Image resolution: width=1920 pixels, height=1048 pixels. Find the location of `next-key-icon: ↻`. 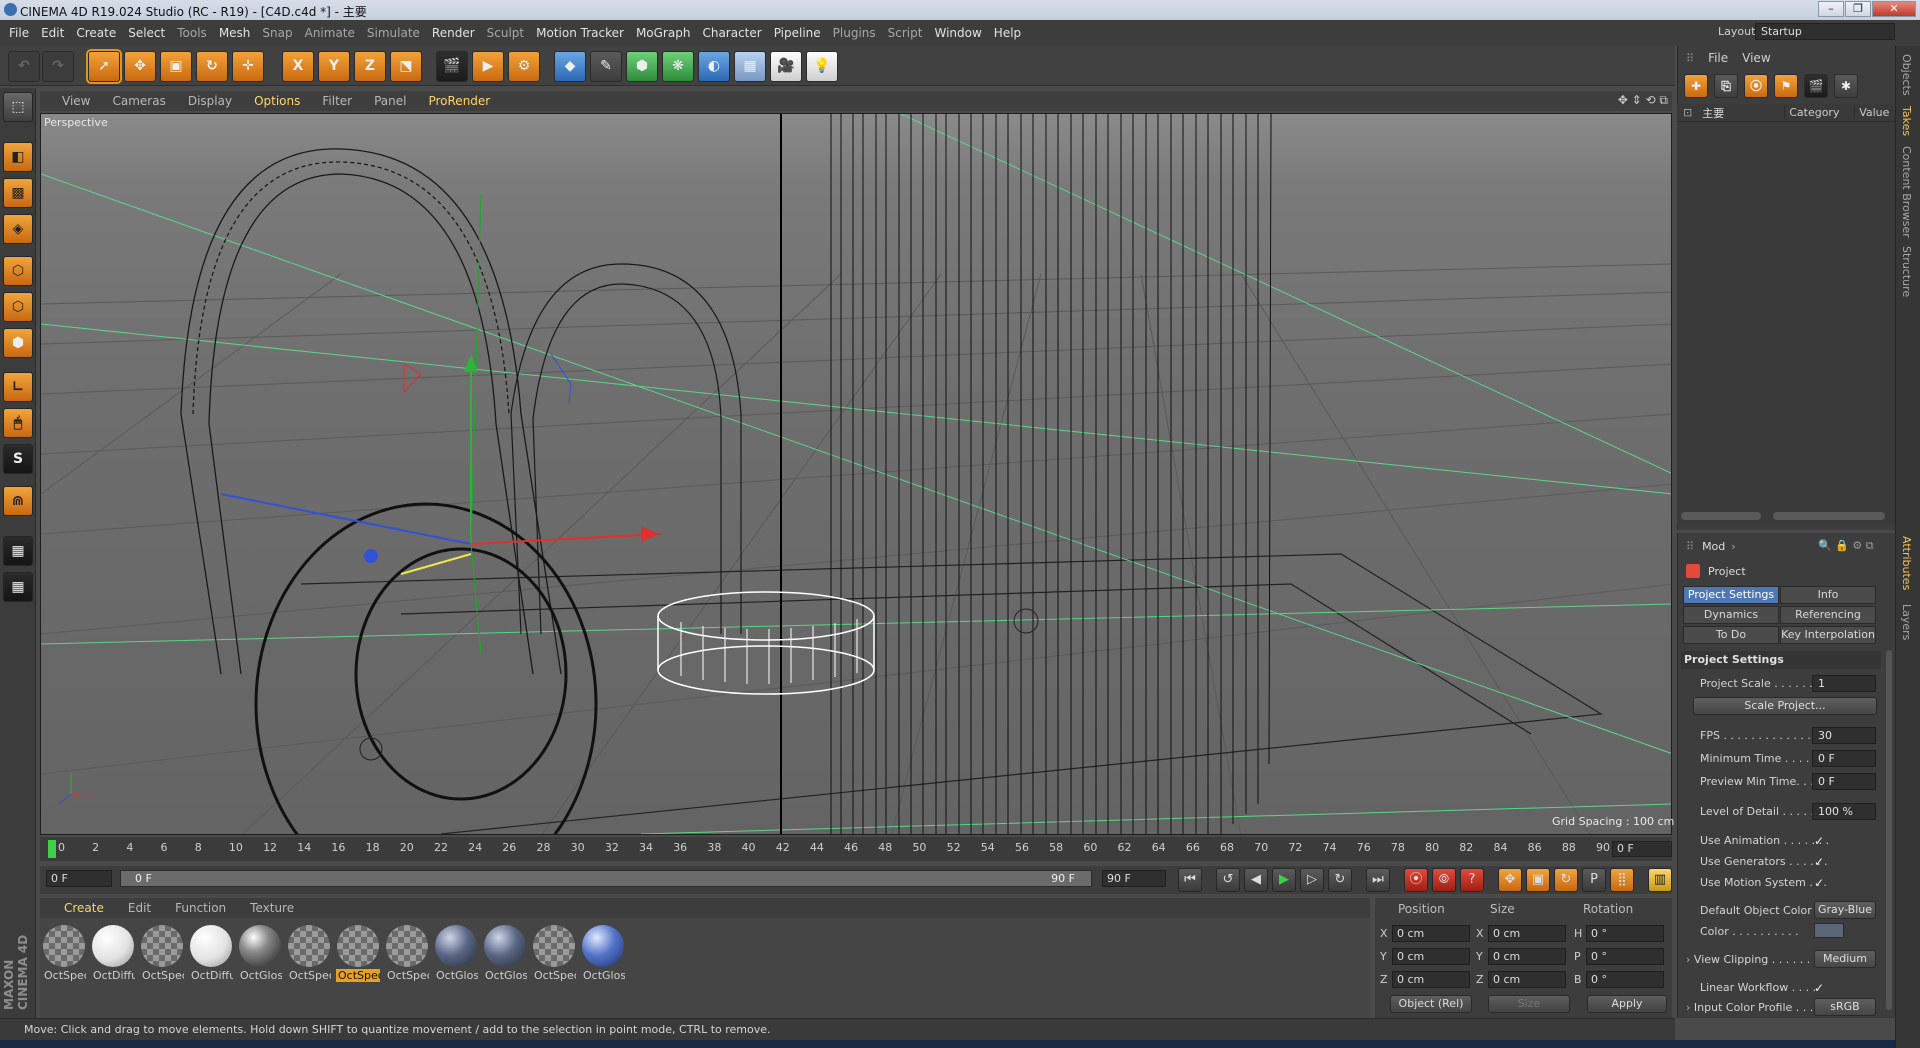

next-key-icon: ↻ is located at coordinates (1340, 880).